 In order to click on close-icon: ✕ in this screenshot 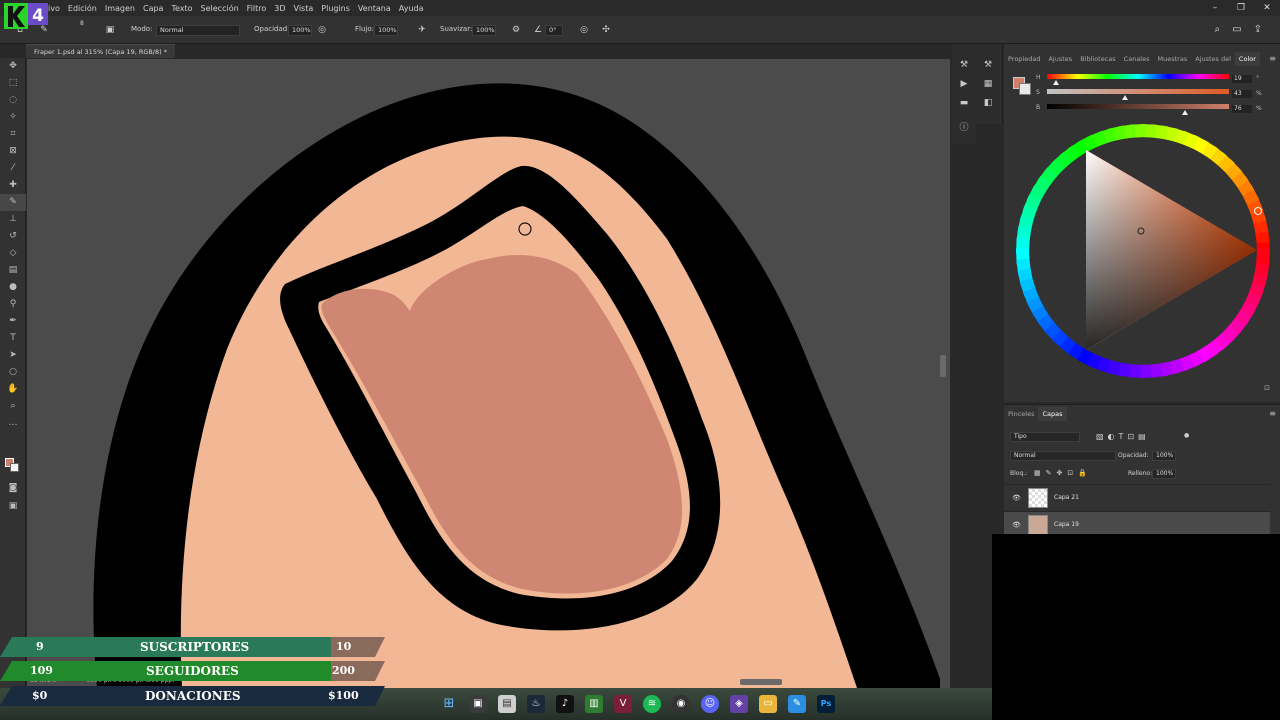, I will do `click(1267, 8)`.